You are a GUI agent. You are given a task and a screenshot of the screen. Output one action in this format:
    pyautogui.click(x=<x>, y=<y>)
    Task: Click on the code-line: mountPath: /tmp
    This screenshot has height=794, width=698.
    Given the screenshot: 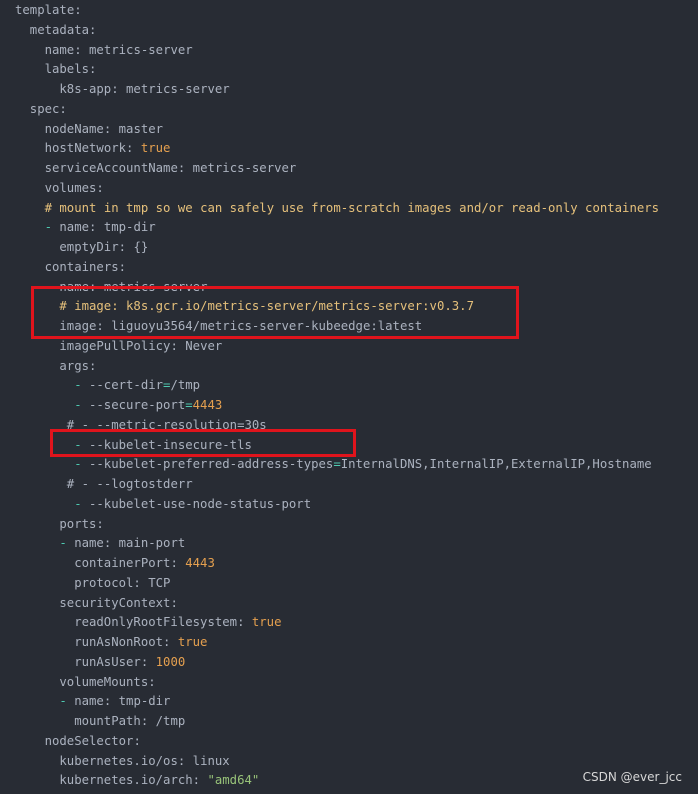 What is the action you would take?
    pyautogui.click(x=129, y=721)
    